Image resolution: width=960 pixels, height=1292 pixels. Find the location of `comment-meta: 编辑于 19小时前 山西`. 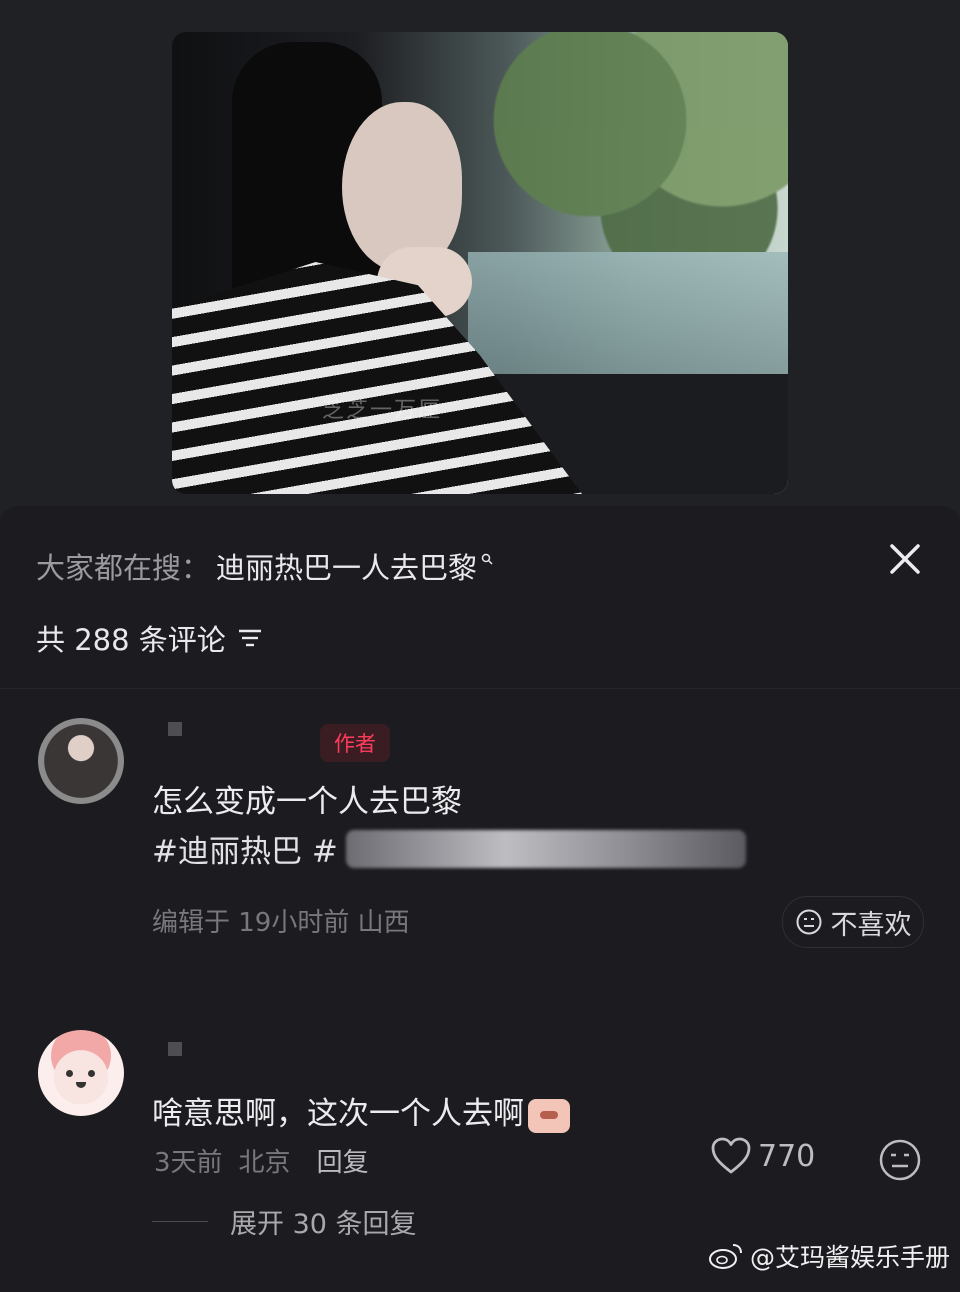

comment-meta: 编辑于 19小时前 山西 is located at coordinates (281, 920).